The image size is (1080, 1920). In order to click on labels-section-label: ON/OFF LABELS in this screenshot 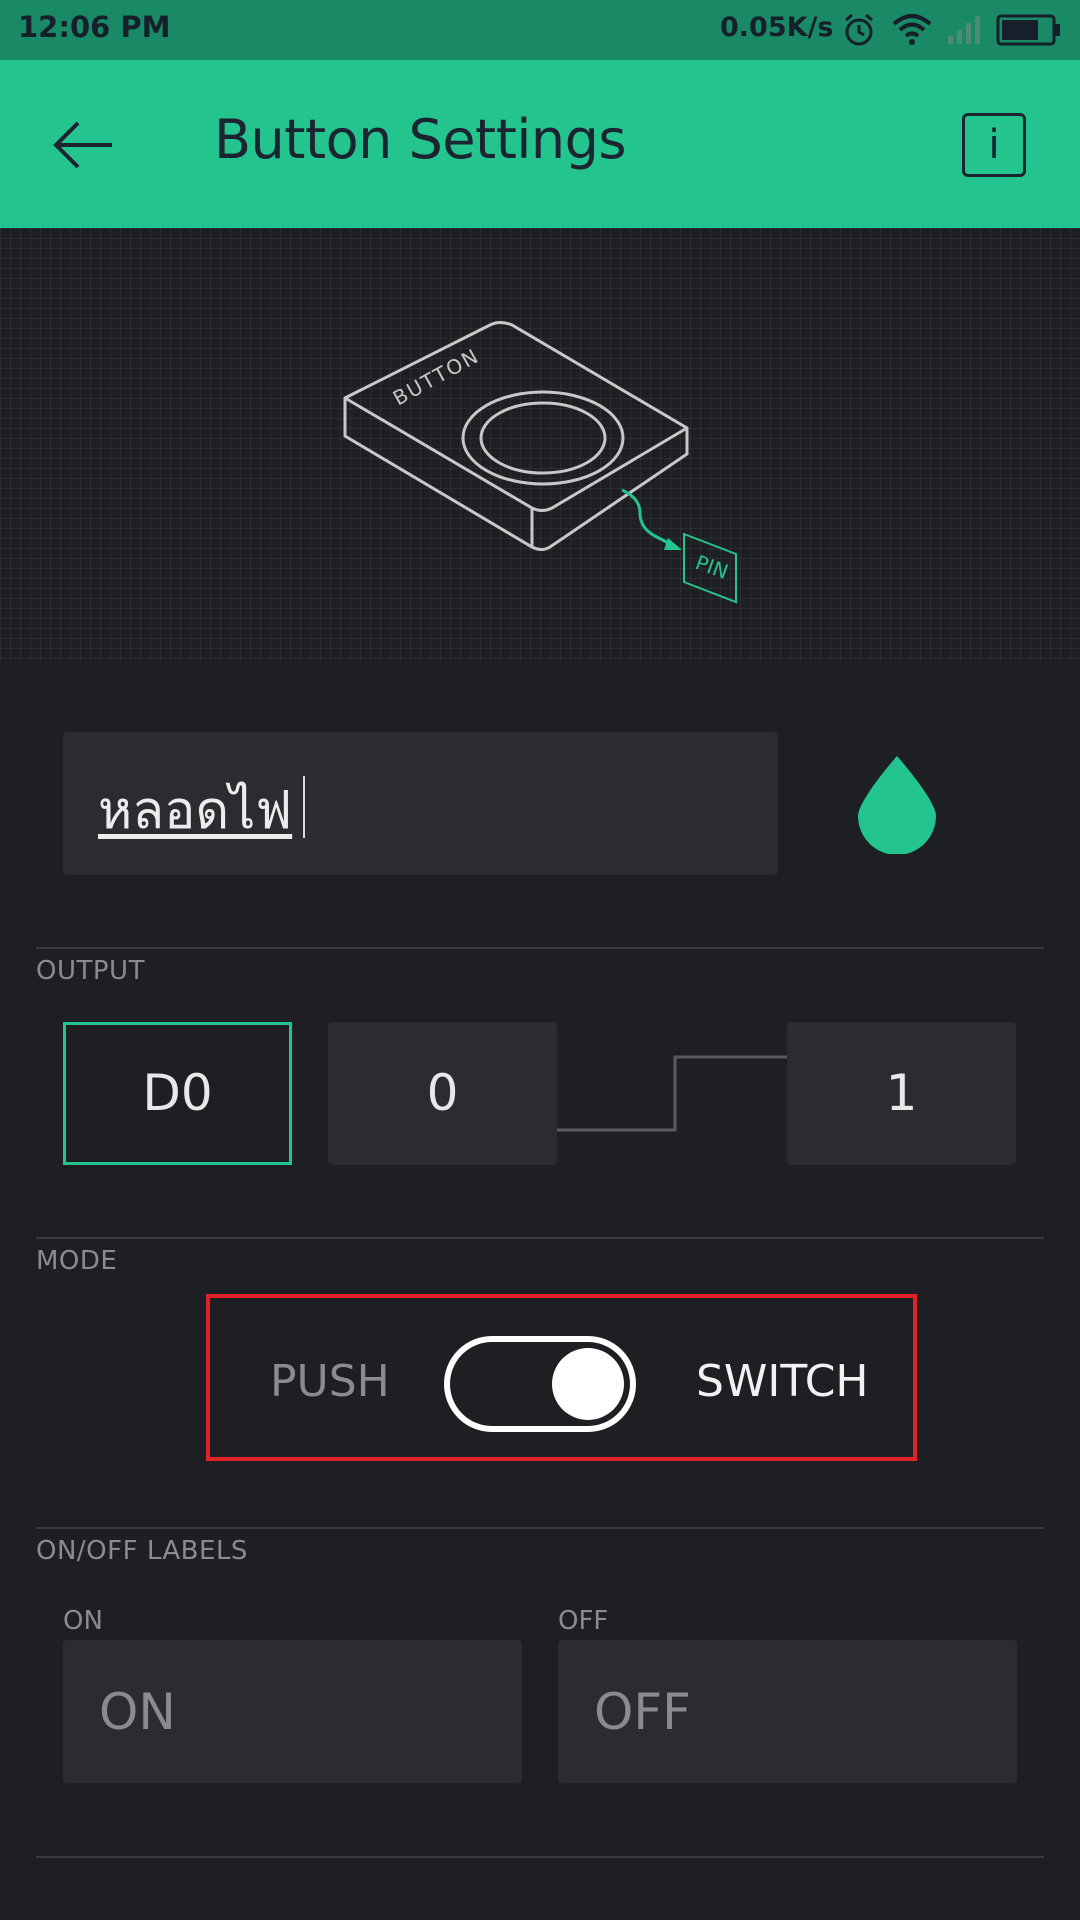, I will do `click(142, 1551)`.